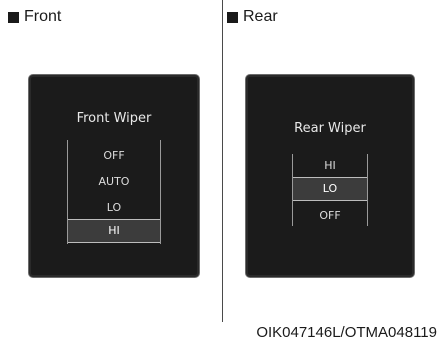 The image size is (439, 344). I want to click on front-header-label: Front, so click(43, 16).